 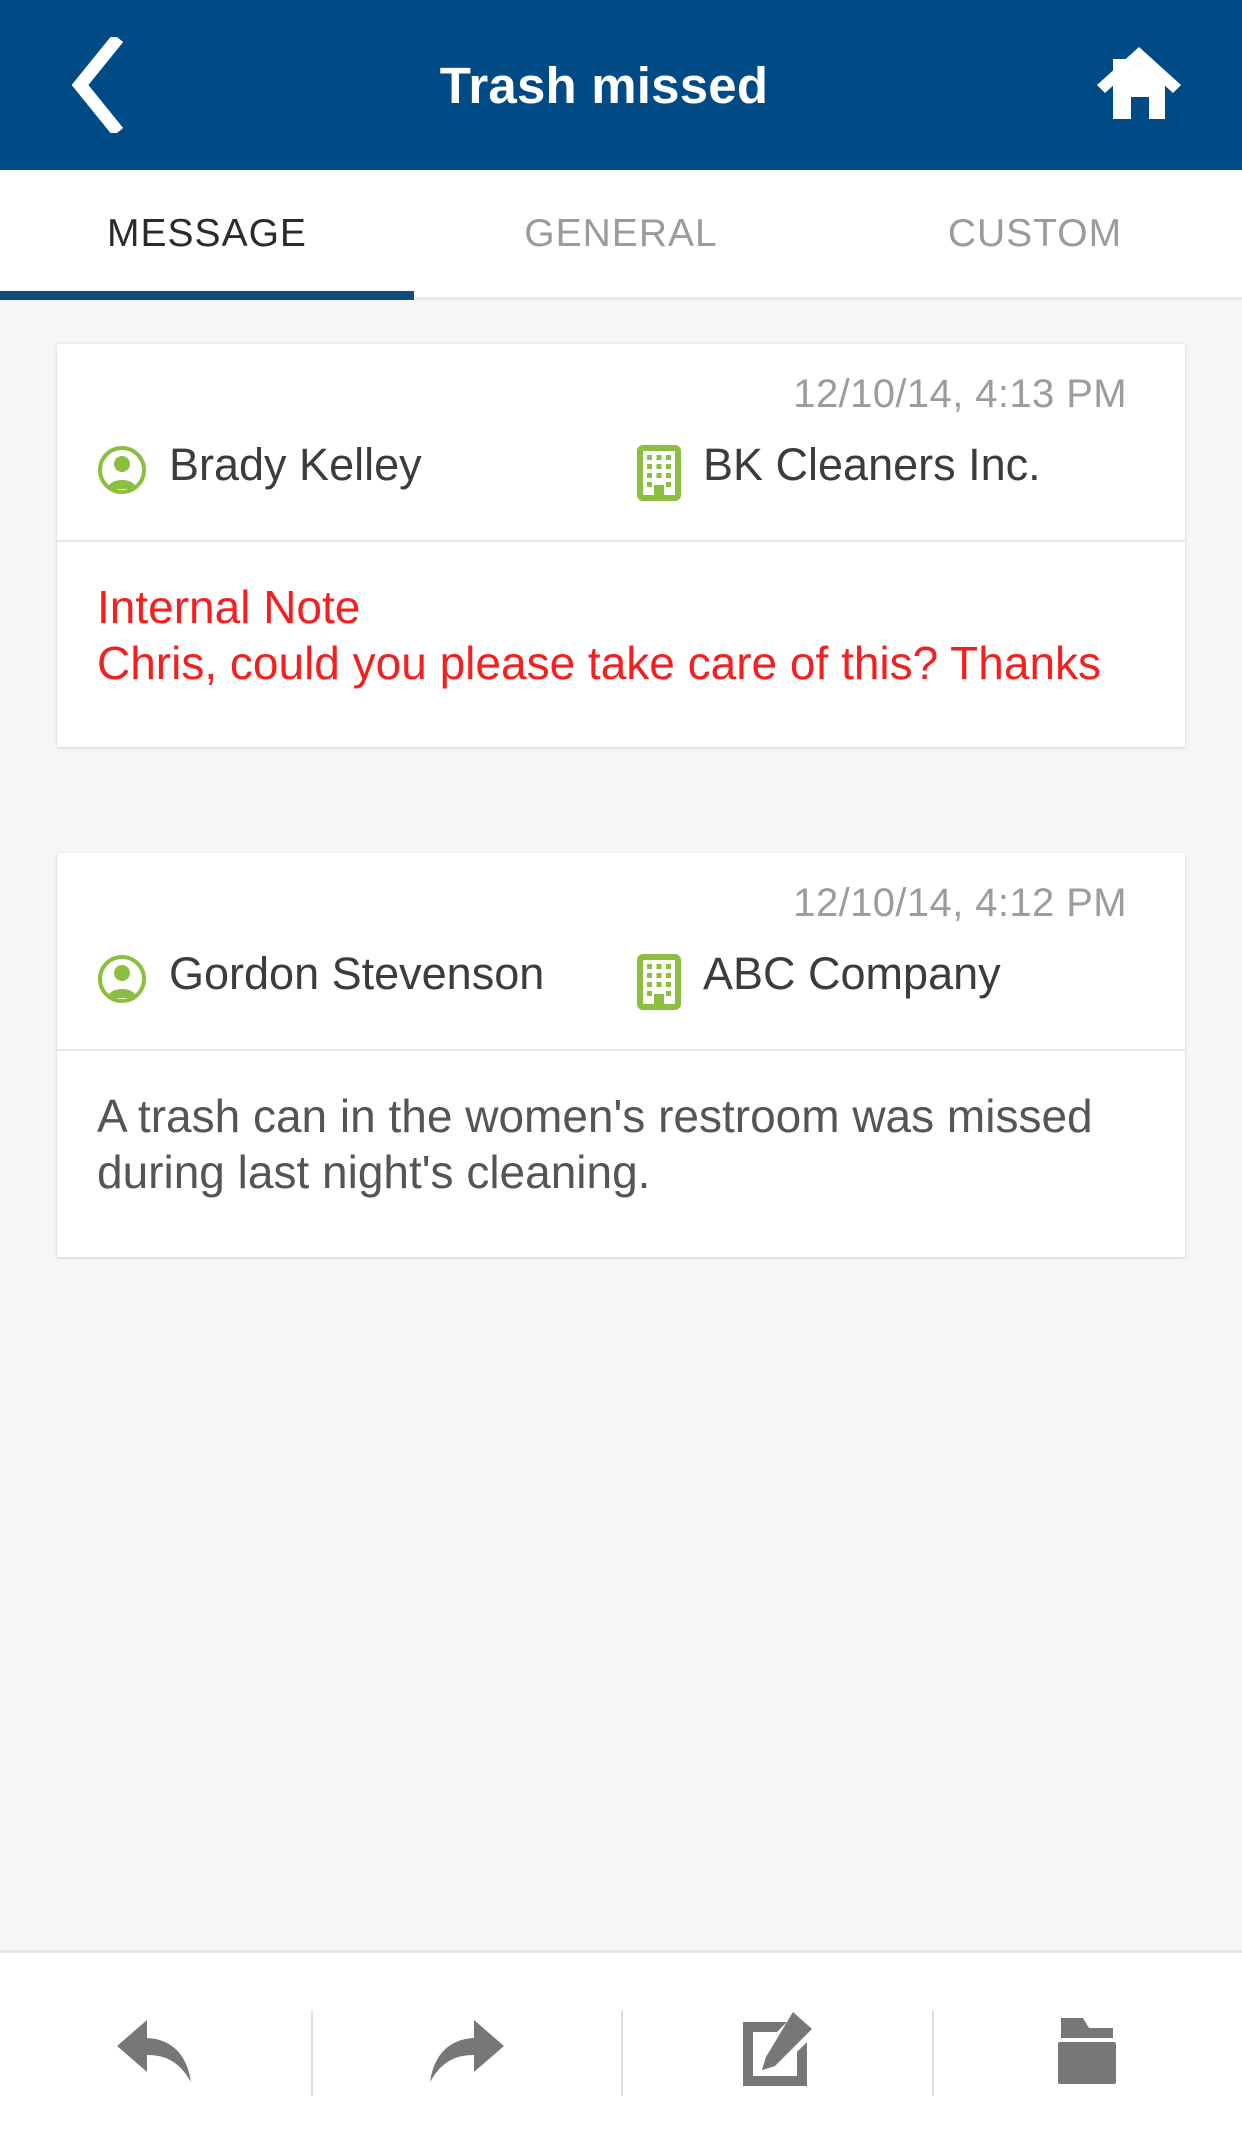 I want to click on compose-button, so click(x=776, y=2050).